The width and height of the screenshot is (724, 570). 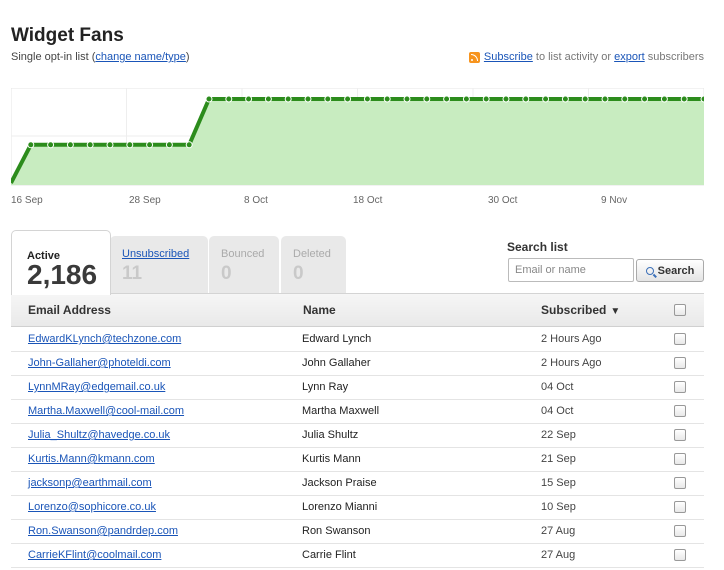 What do you see at coordinates (357, 310) in the screenshot?
I see `table-header: Email Address Name Subscribed ▼` at bounding box center [357, 310].